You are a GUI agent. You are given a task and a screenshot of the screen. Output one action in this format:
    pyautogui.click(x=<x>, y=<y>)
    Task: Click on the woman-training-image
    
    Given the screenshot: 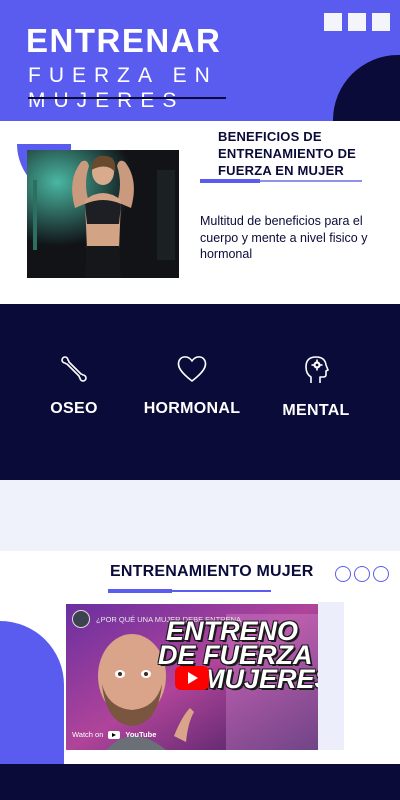 What is the action you would take?
    pyautogui.click(x=103, y=214)
    